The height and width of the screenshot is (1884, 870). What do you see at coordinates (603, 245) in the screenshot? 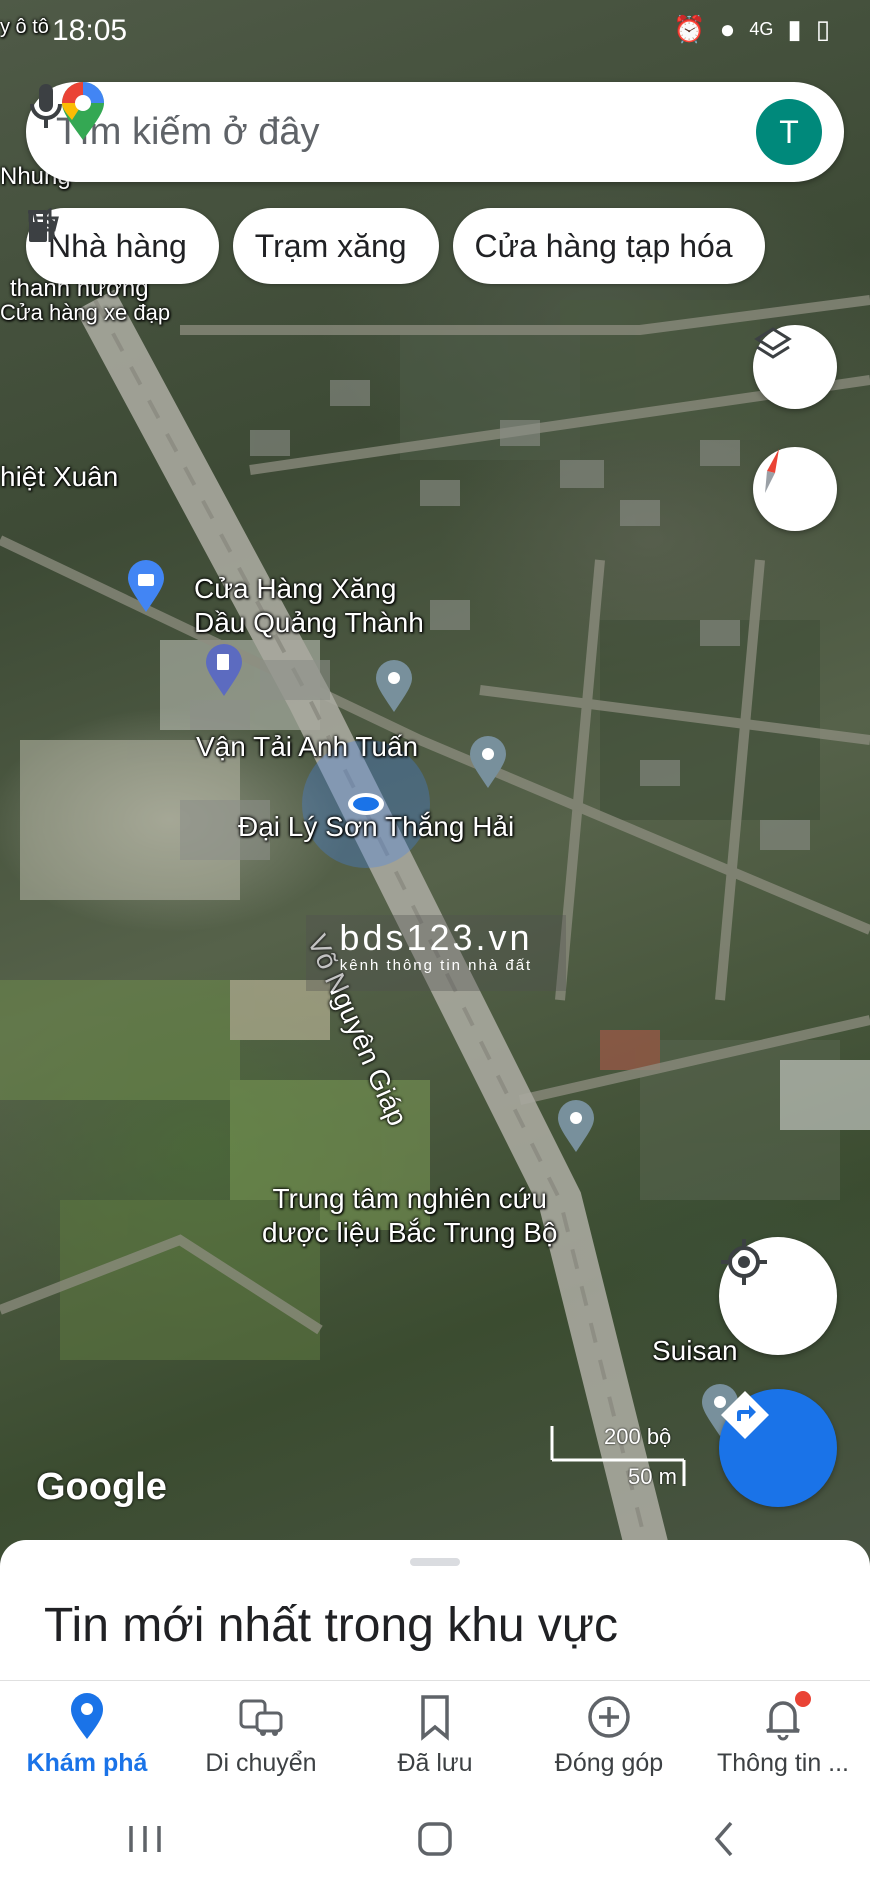
I see `chip-label: Cửa hàng tạp hóa` at bounding box center [603, 245].